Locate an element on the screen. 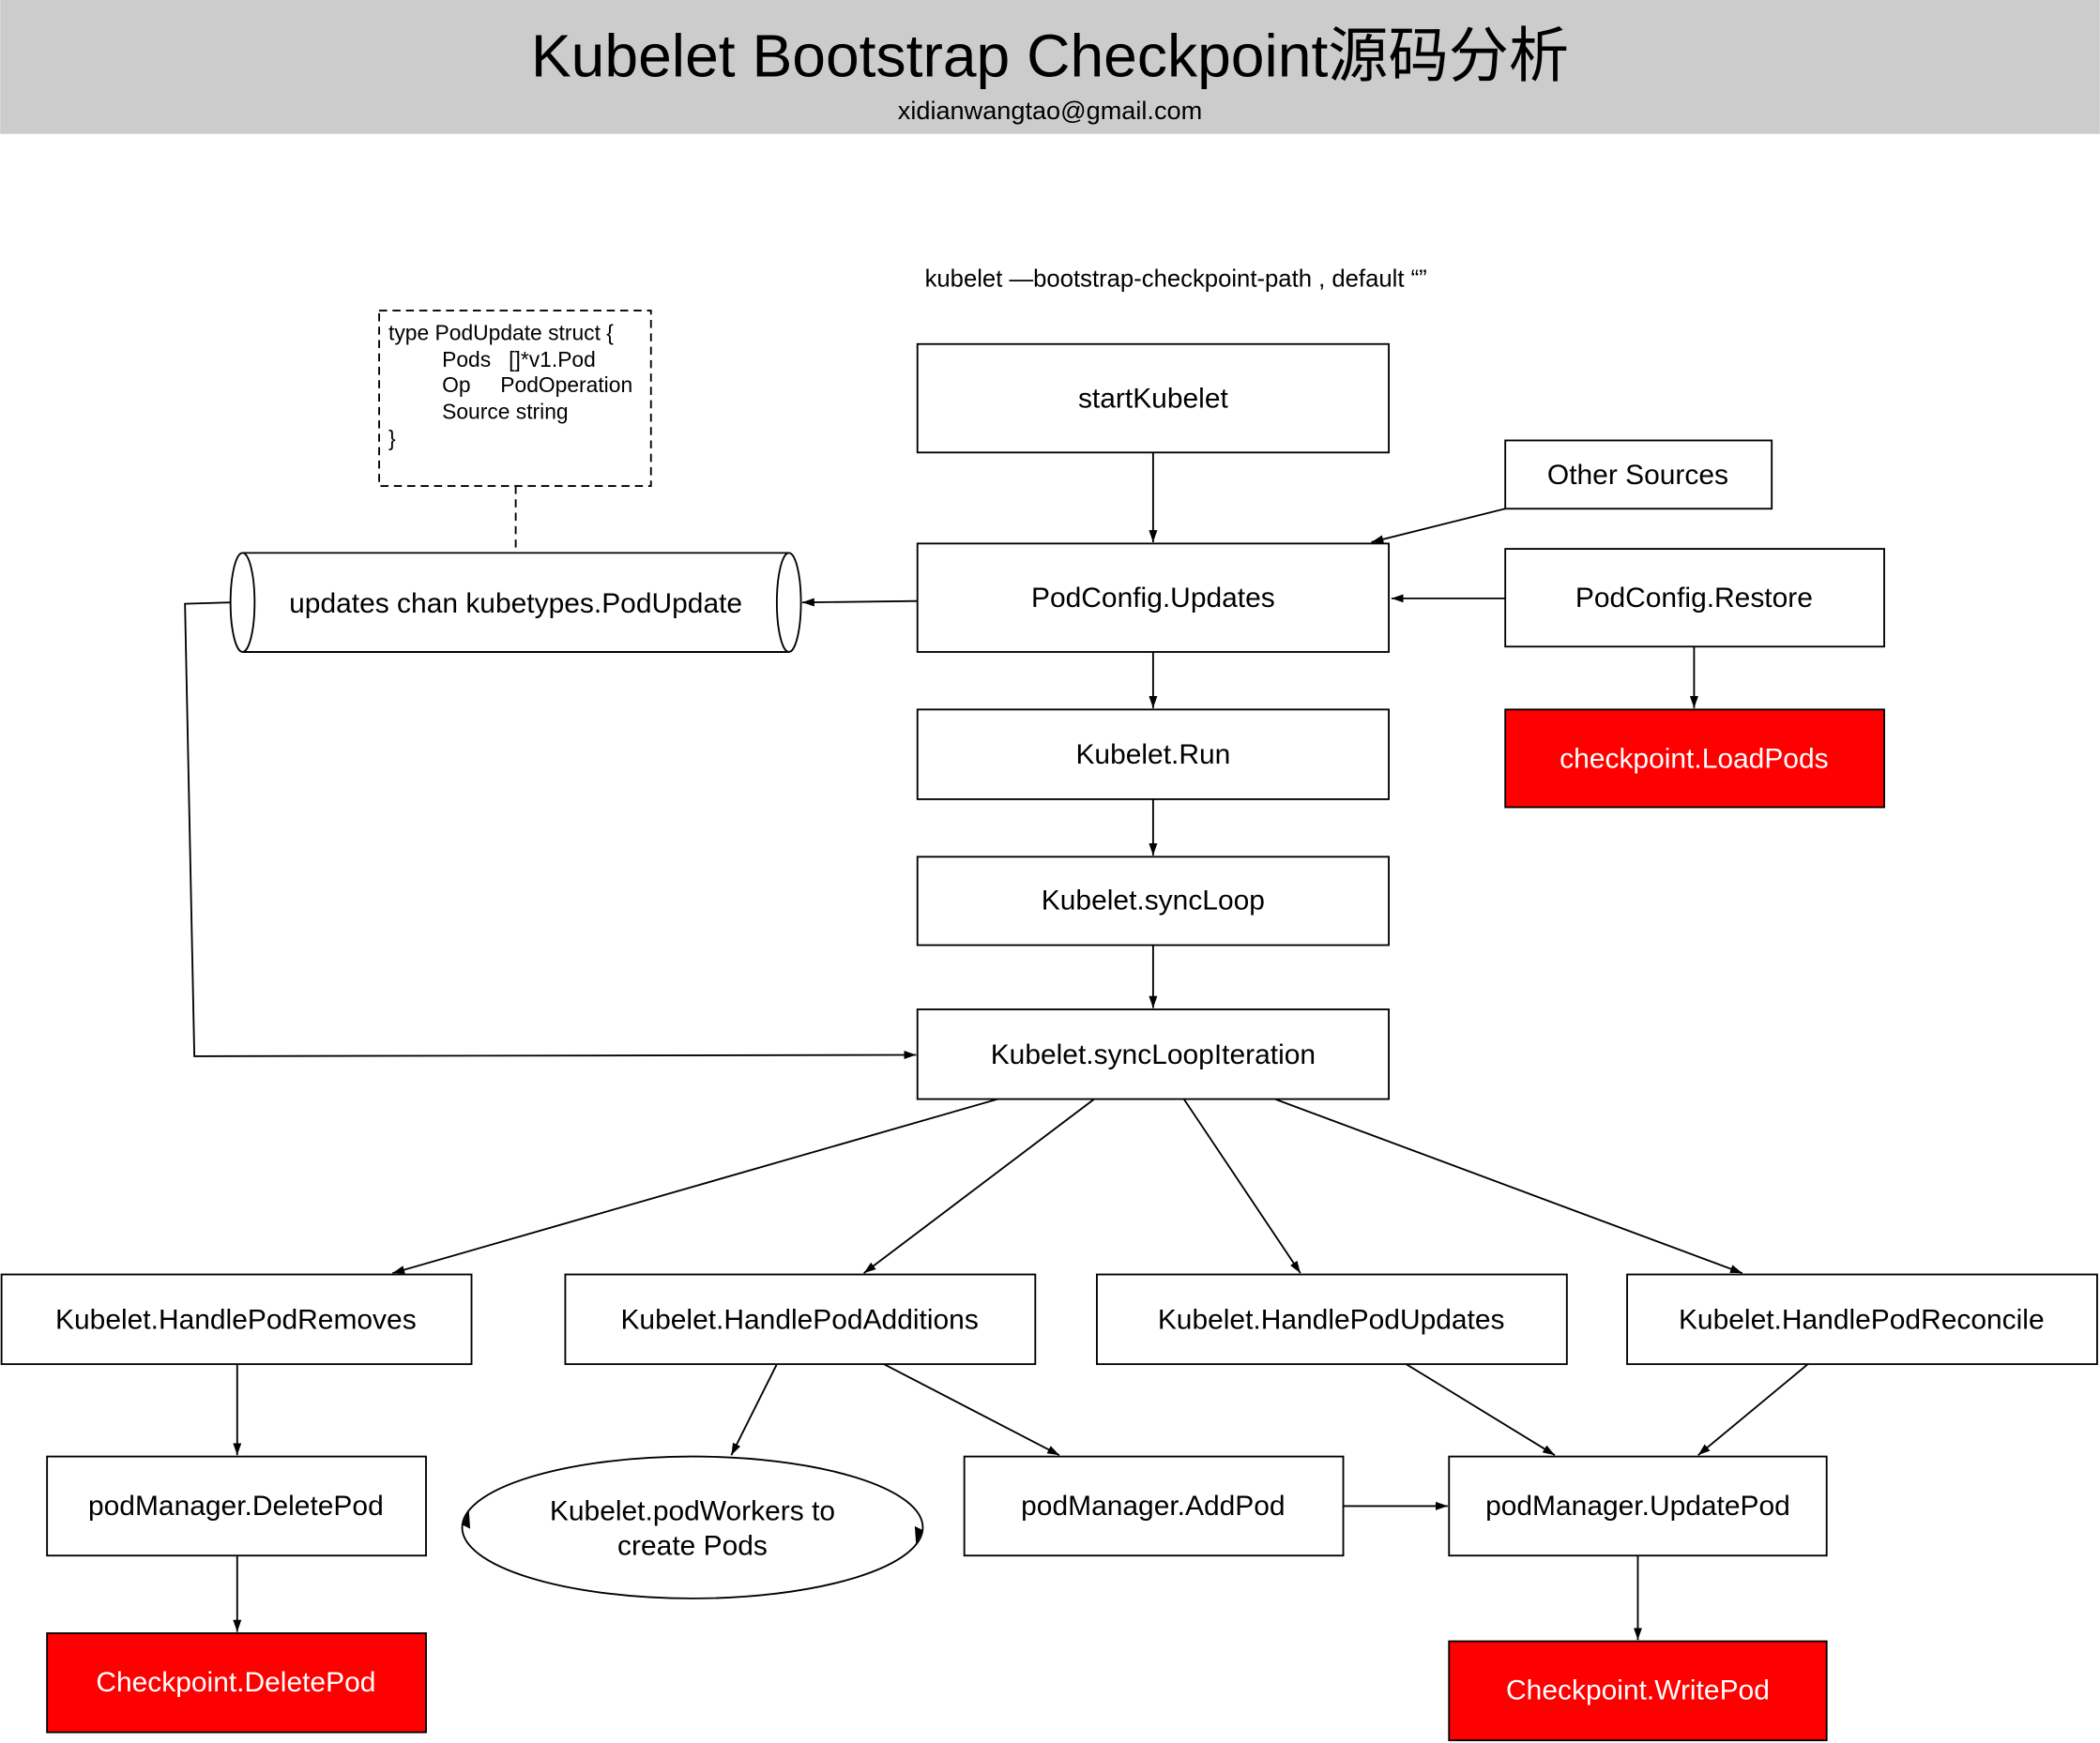  channel-label: updates chan kubetypes.PodUpdate is located at coordinates (515, 603).